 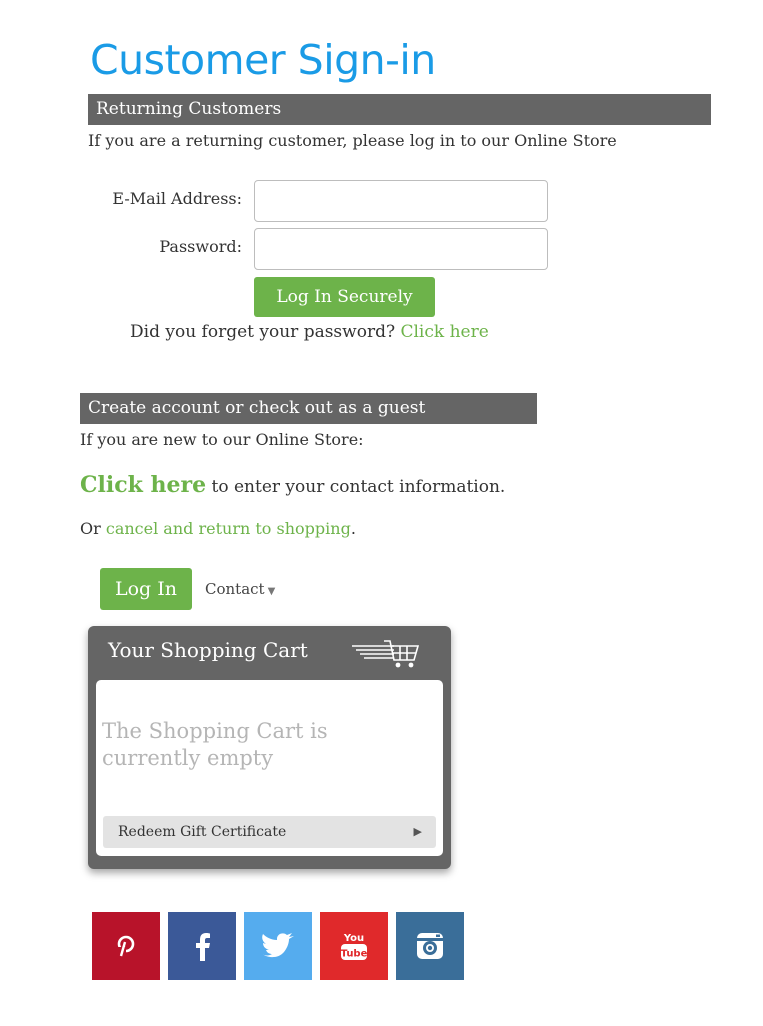 What do you see at coordinates (200, 246) in the screenshot?
I see `password-label: Password:` at bounding box center [200, 246].